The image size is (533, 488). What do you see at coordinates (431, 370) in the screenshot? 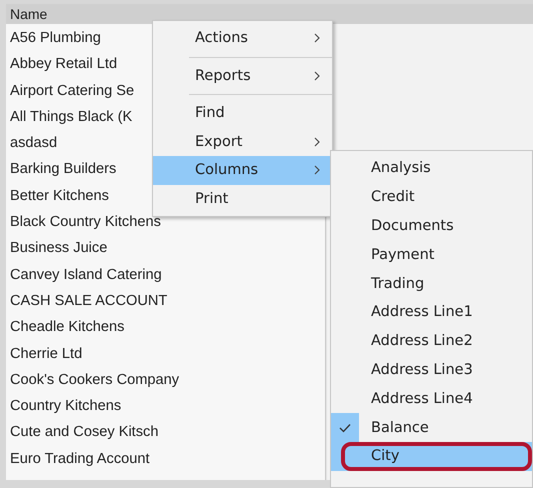
I see `menu-item: Address Line3` at bounding box center [431, 370].